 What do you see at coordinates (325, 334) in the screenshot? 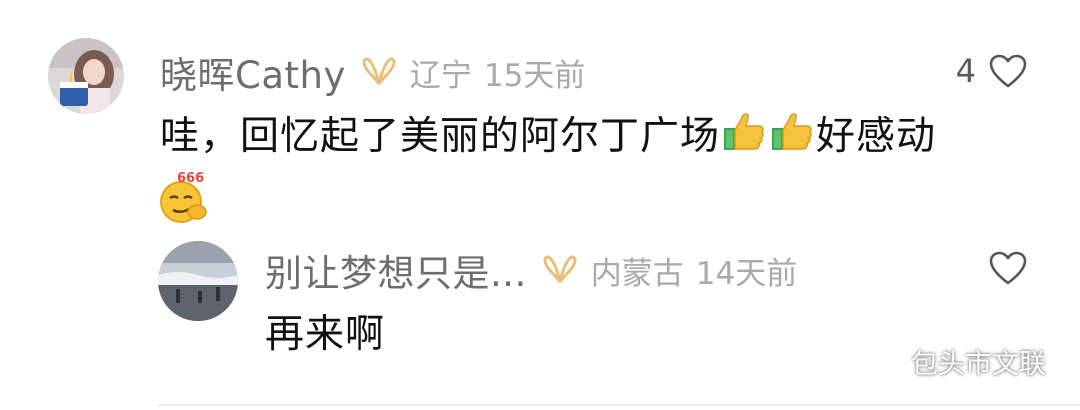
I see `reply-text: 再来啊` at bounding box center [325, 334].